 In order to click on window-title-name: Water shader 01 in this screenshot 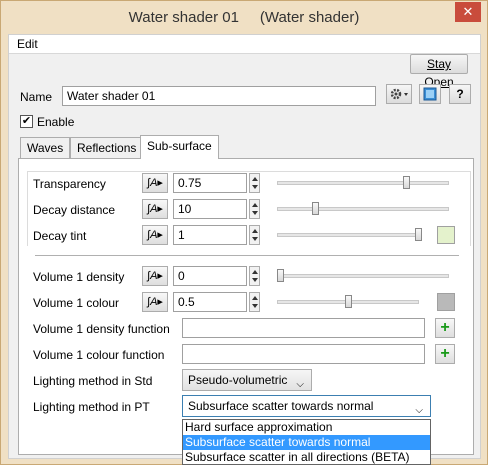, I will do `click(183, 17)`.